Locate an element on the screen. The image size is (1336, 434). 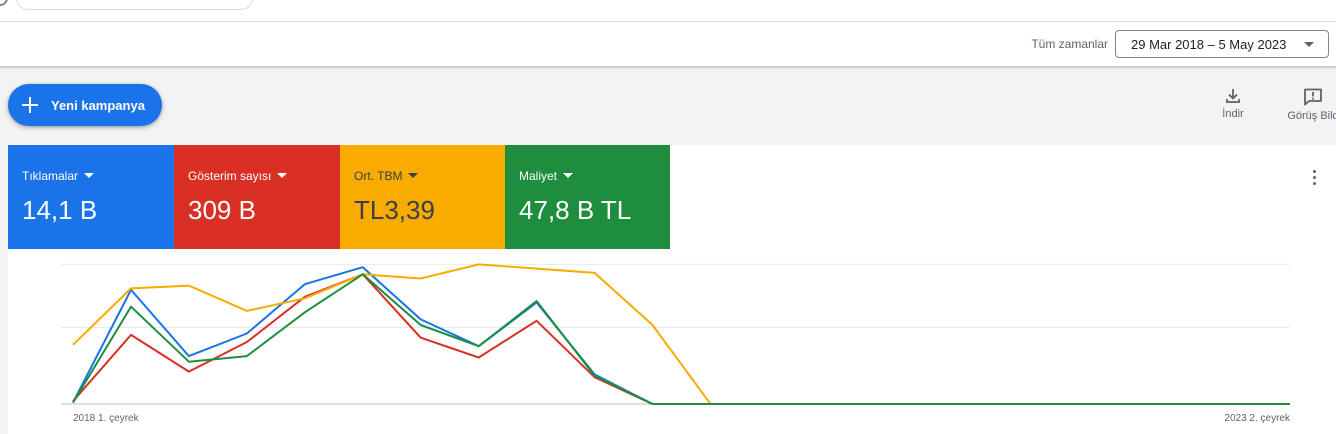
download-label: İndir is located at coordinates (1233, 114).